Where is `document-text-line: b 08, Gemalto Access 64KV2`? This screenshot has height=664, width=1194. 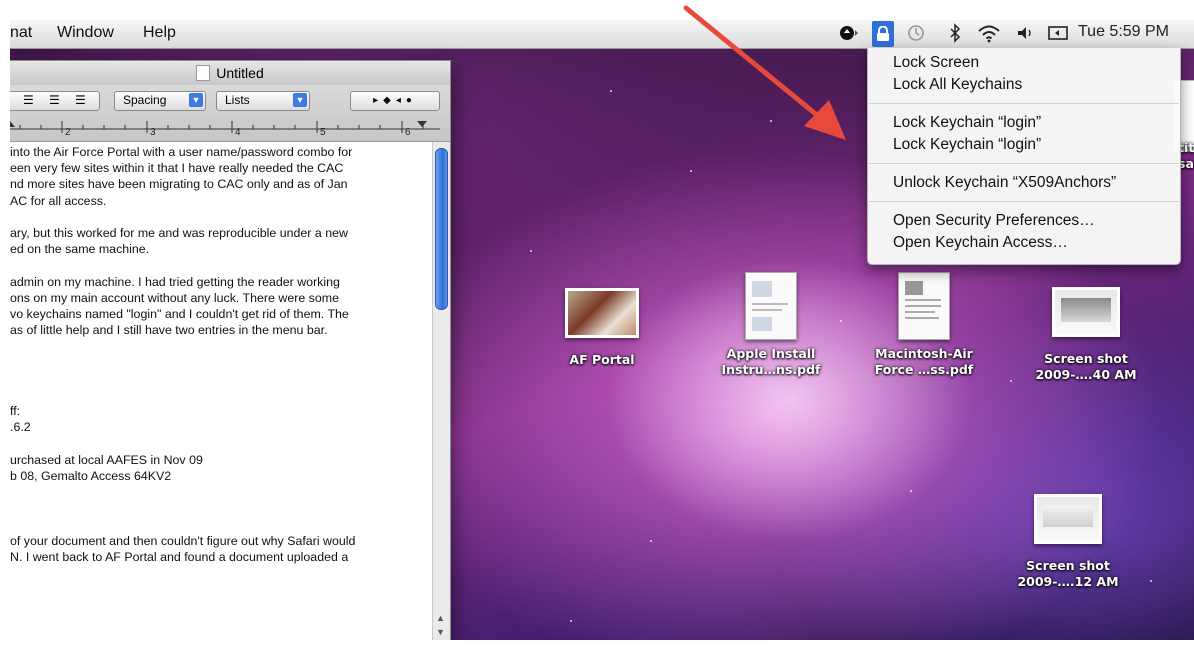 document-text-line: b 08, Gemalto Access 64KV2 is located at coordinates (91, 476).